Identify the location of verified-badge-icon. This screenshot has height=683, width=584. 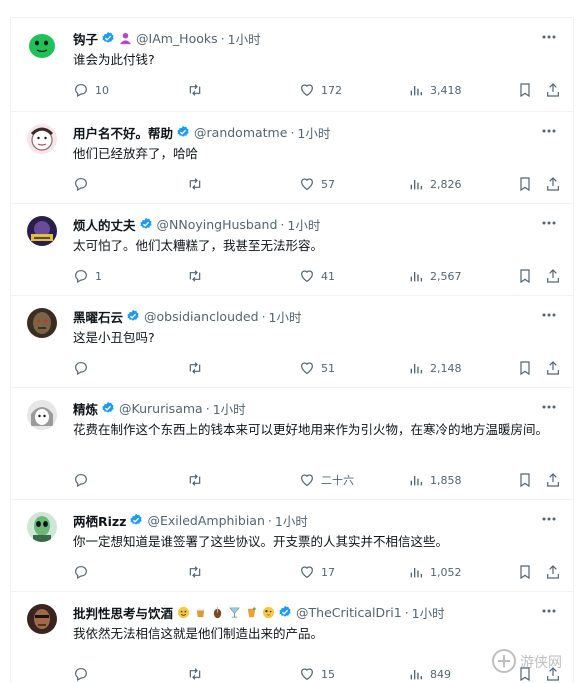
(183, 131).